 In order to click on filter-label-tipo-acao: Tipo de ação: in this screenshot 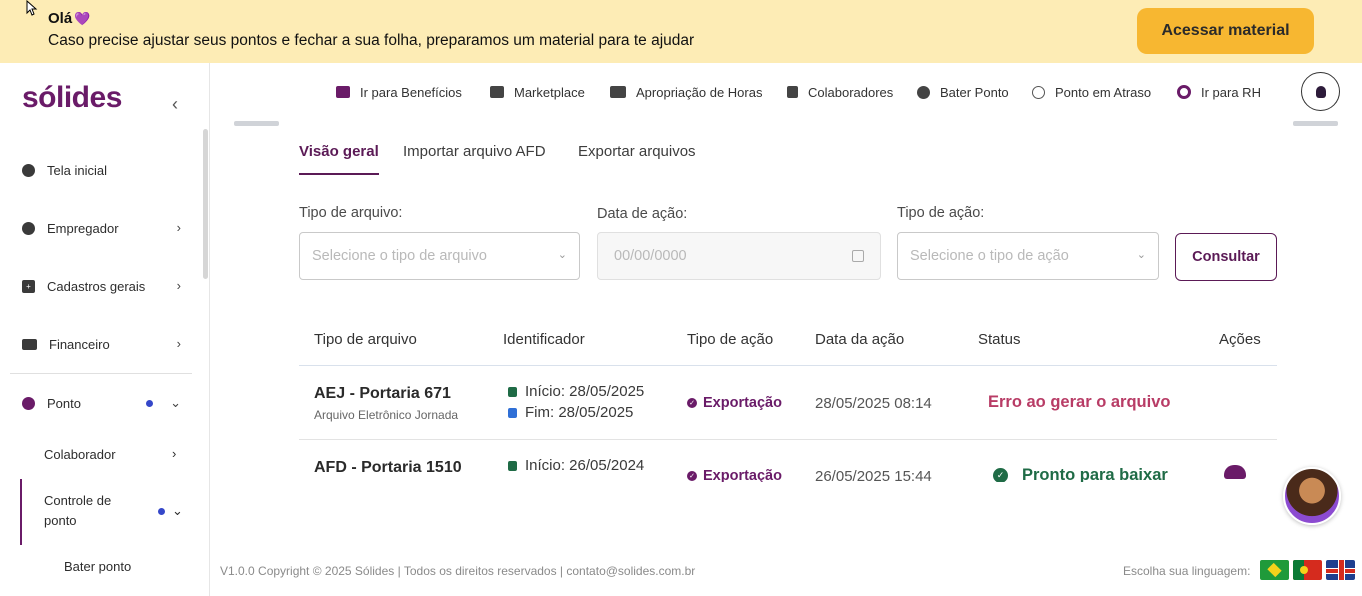, I will do `click(941, 213)`.